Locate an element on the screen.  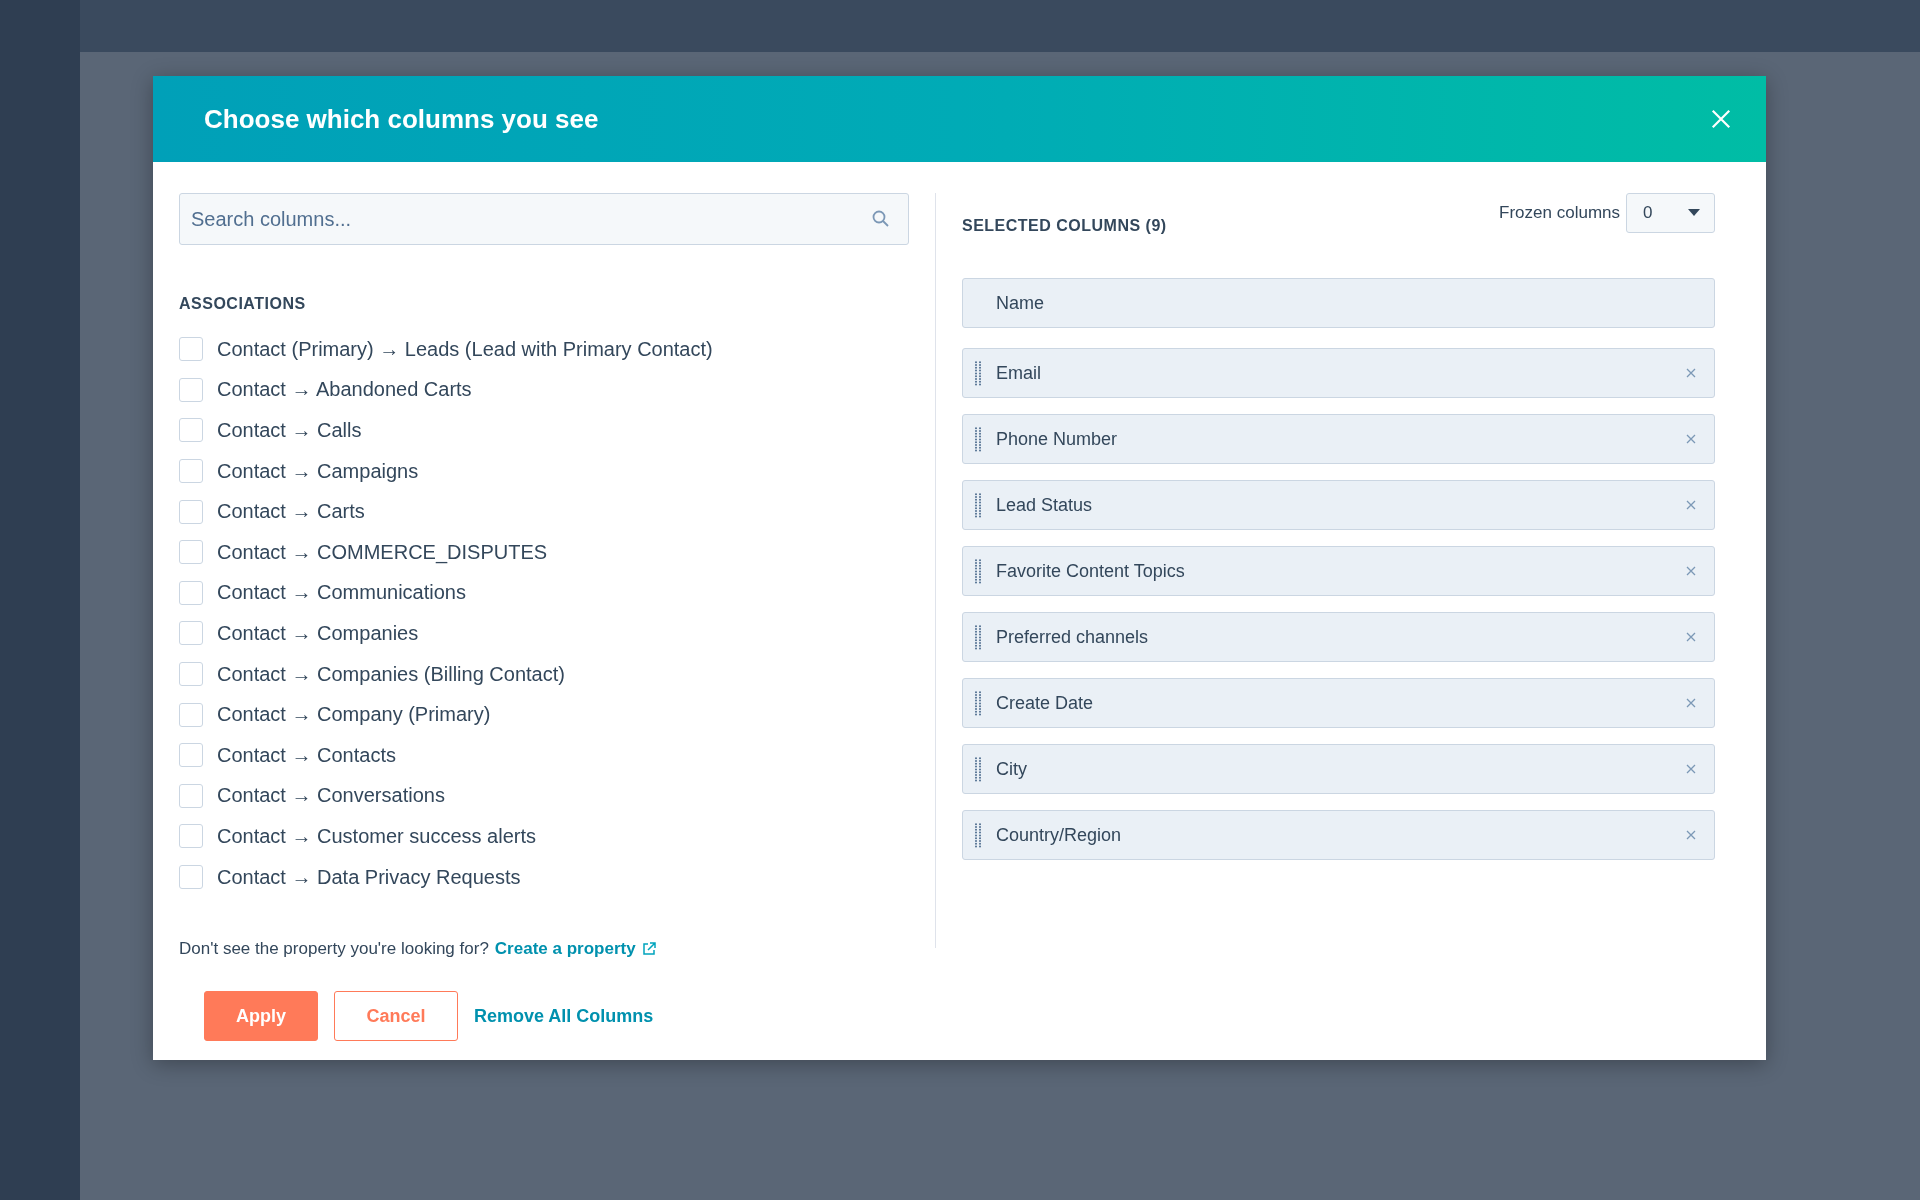
create-property-link: Create a property is located at coordinates (565, 949).